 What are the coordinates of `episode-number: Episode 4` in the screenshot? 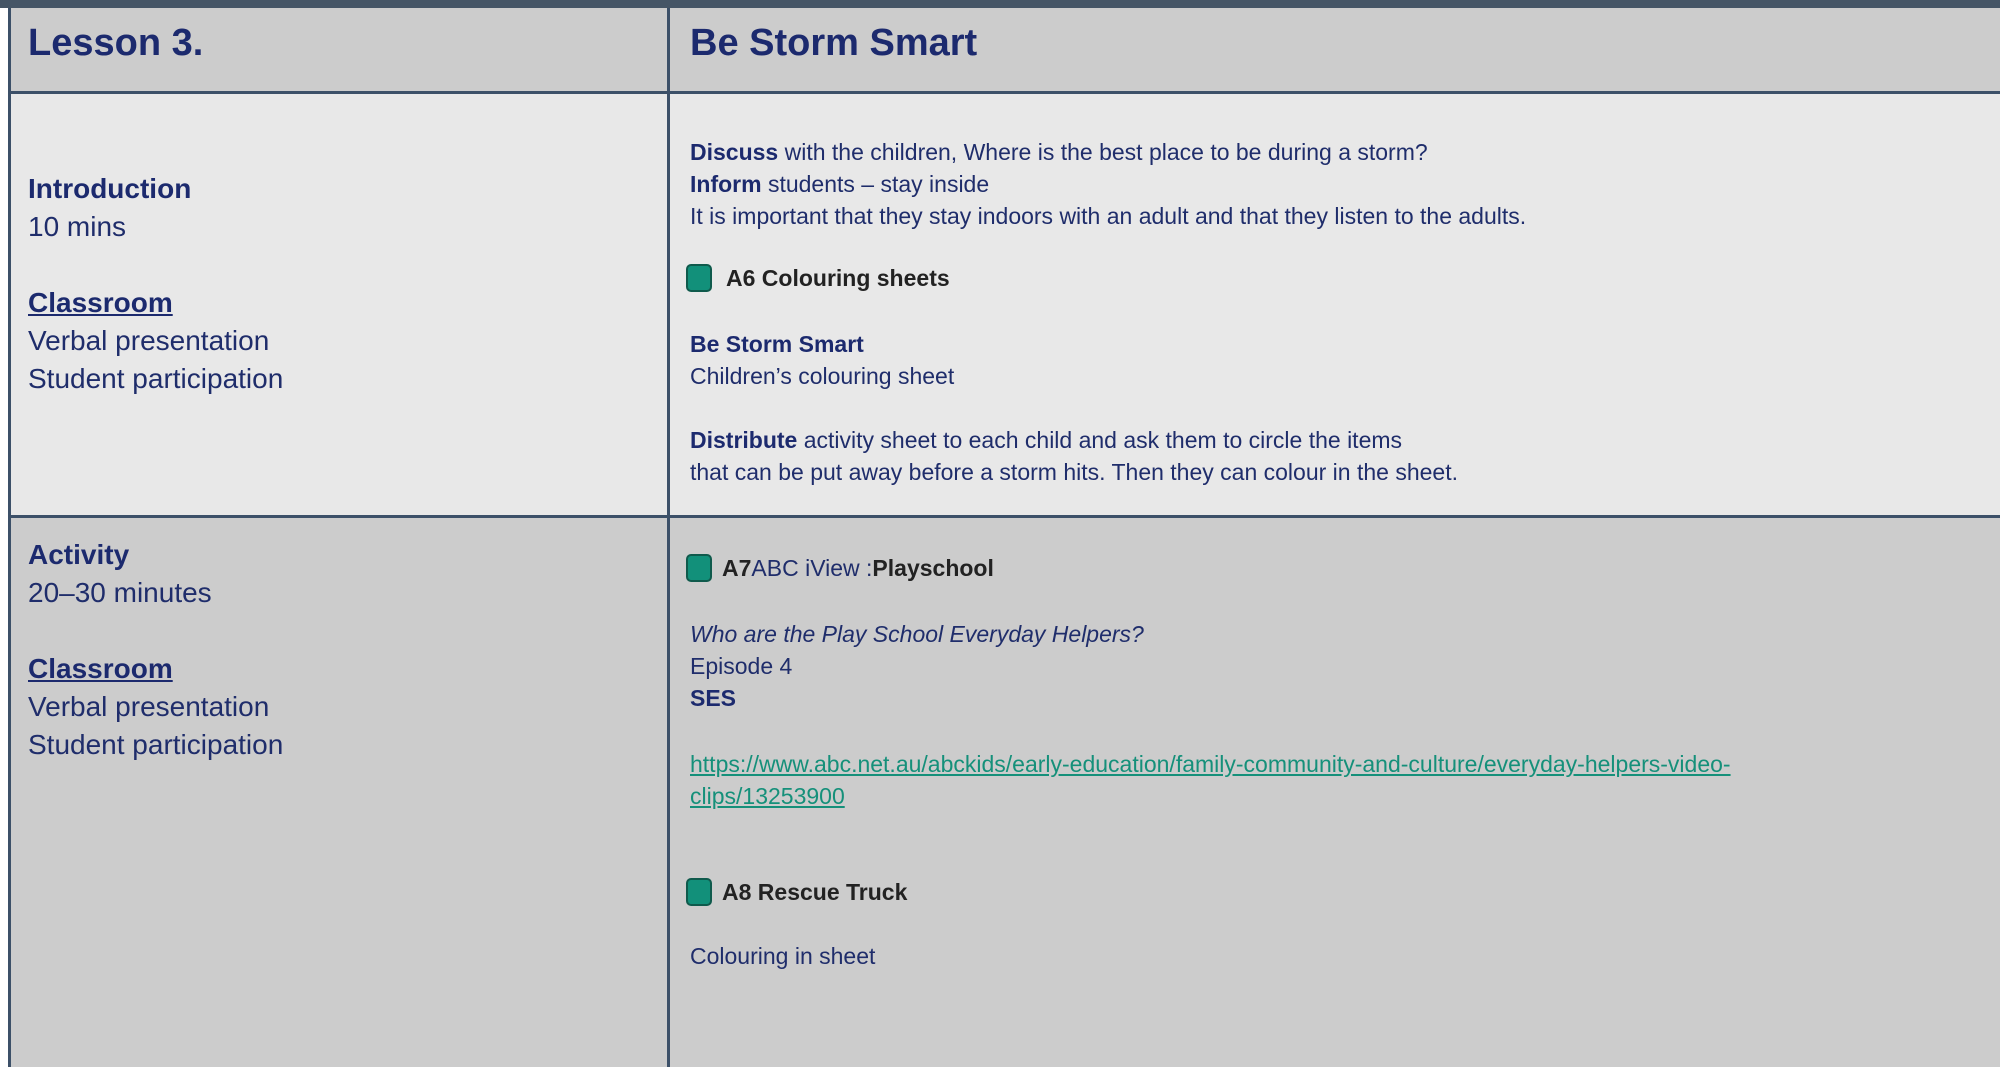 It's located at (741, 666).